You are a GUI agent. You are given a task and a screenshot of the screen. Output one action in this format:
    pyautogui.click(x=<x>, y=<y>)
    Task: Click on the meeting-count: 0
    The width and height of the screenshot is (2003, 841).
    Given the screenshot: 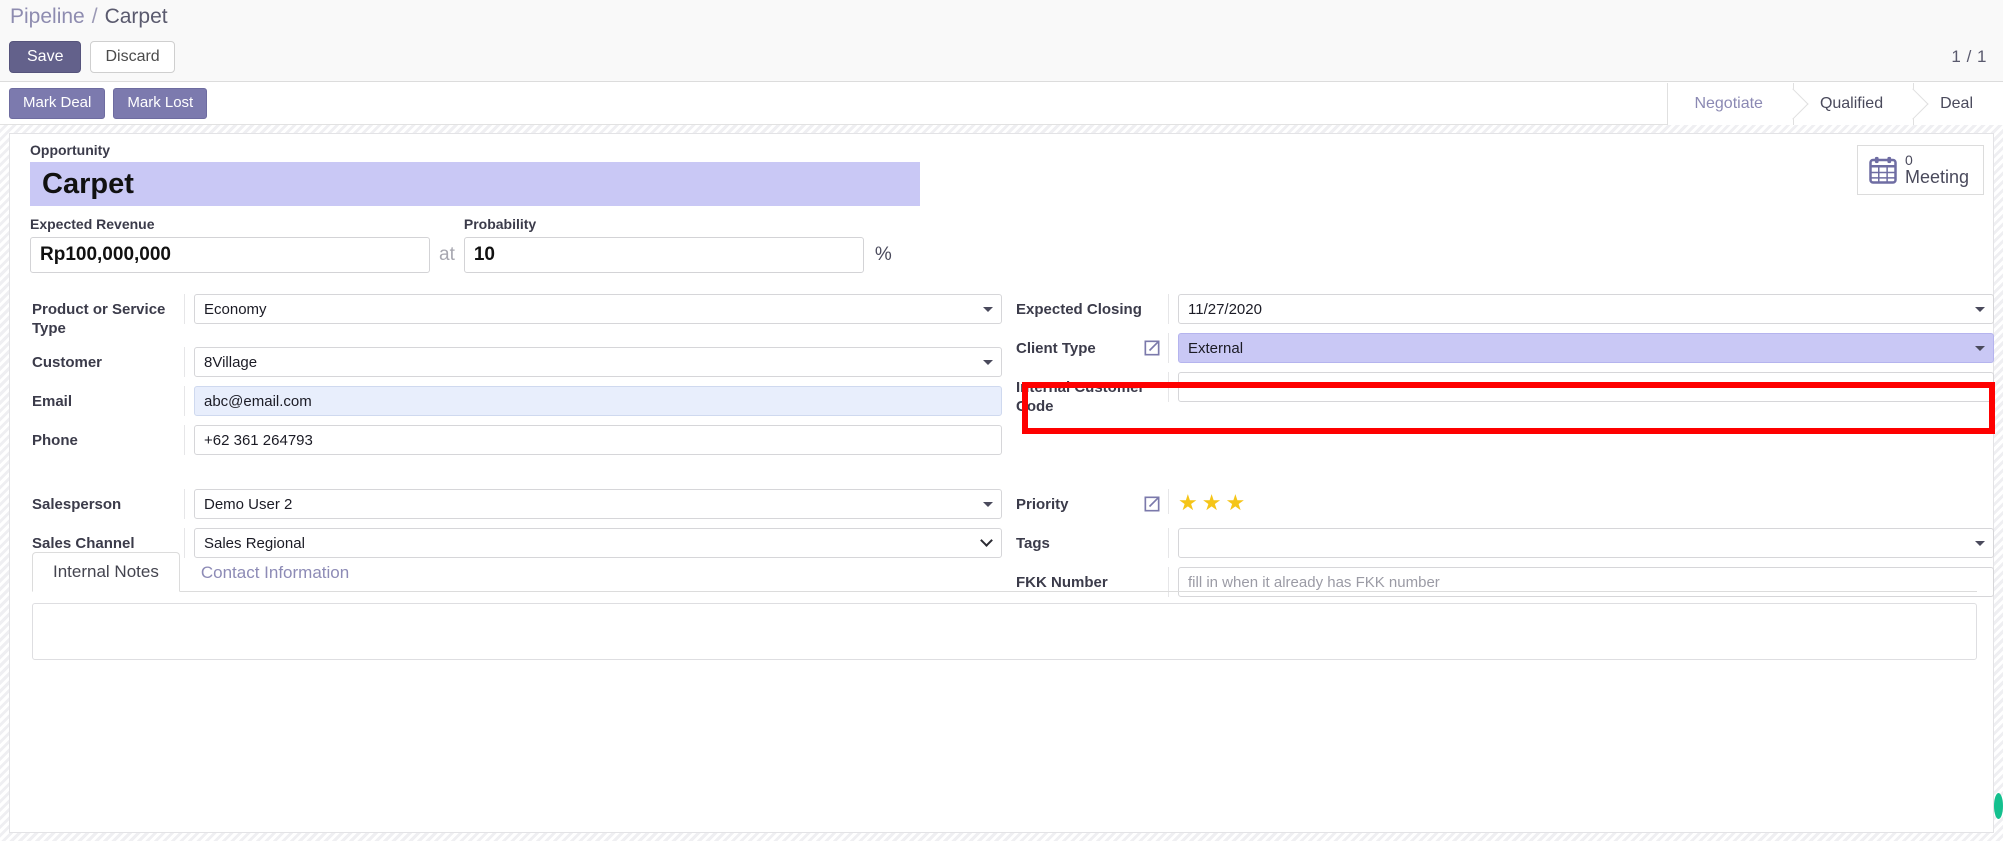 What is the action you would take?
    pyautogui.click(x=1908, y=160)
    